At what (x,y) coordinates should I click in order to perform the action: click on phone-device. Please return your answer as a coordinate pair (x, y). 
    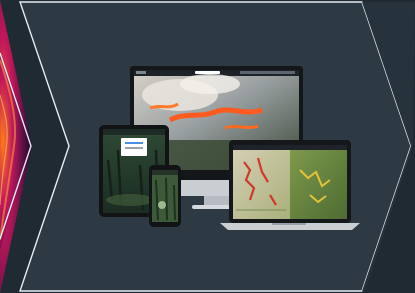
    Looking at the image, I should click on (165, 196).